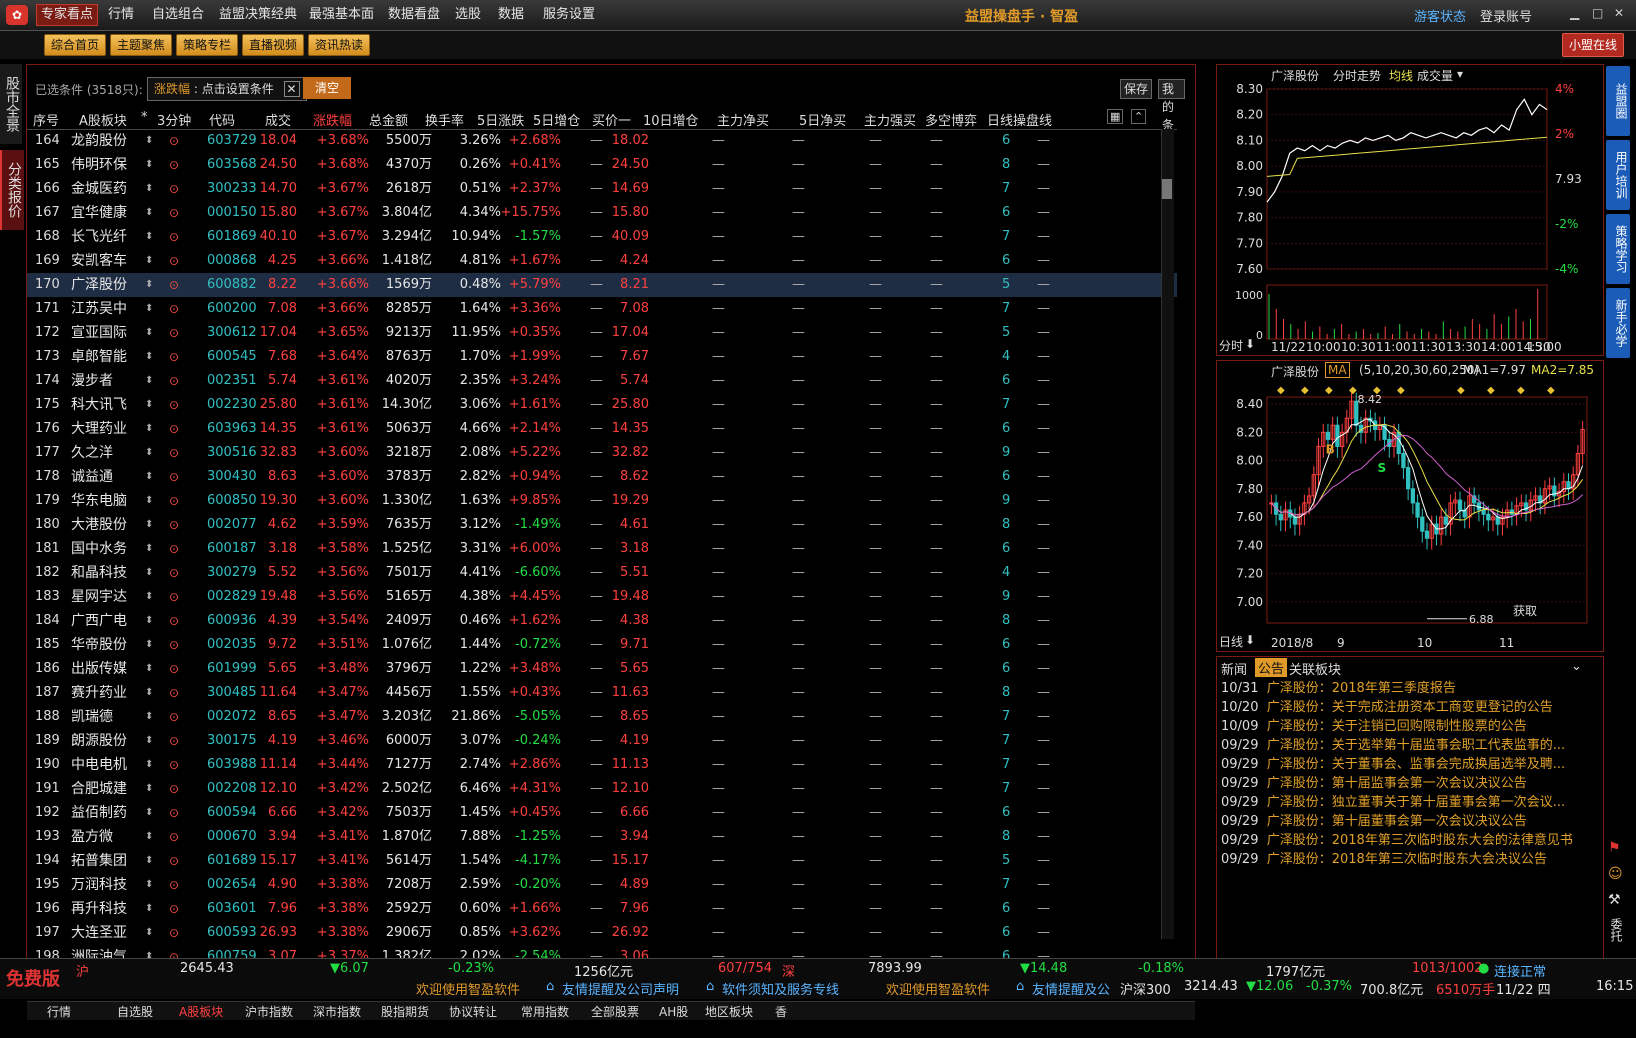 Image resolution: width=1636 pixels, height=1038 pixels. I want to click on free-version-badge: 免费版, so click(33, 978).